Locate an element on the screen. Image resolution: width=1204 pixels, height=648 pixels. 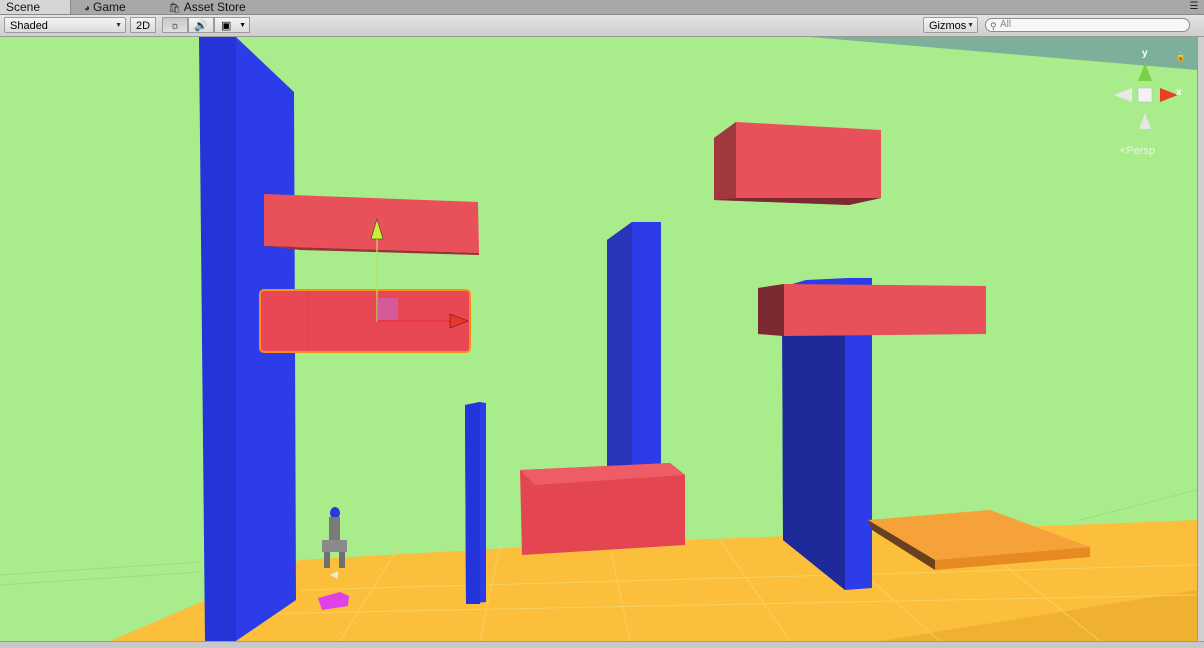
projection-label-text: Persp is located at coordinates (1141, 151).